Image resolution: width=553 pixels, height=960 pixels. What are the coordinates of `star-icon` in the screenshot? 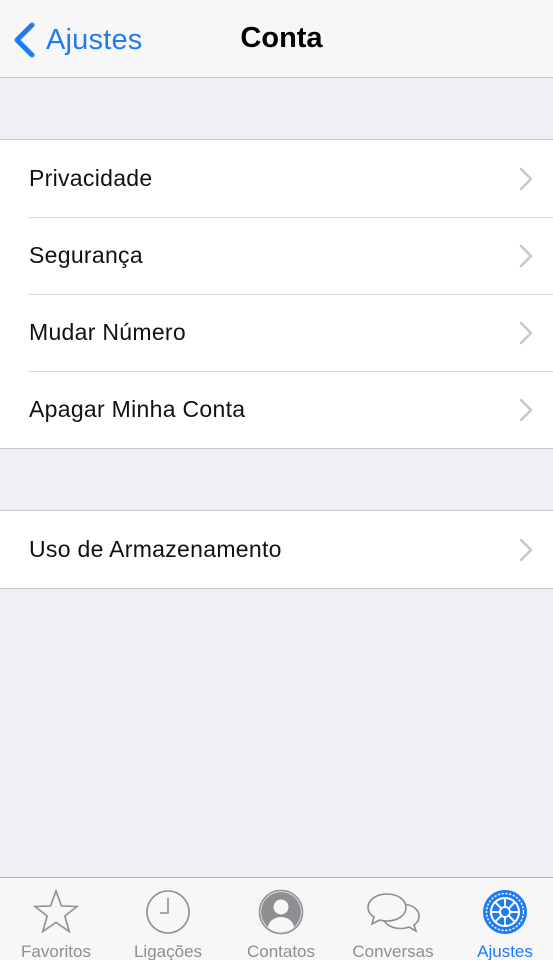 It's located at (56, 911).